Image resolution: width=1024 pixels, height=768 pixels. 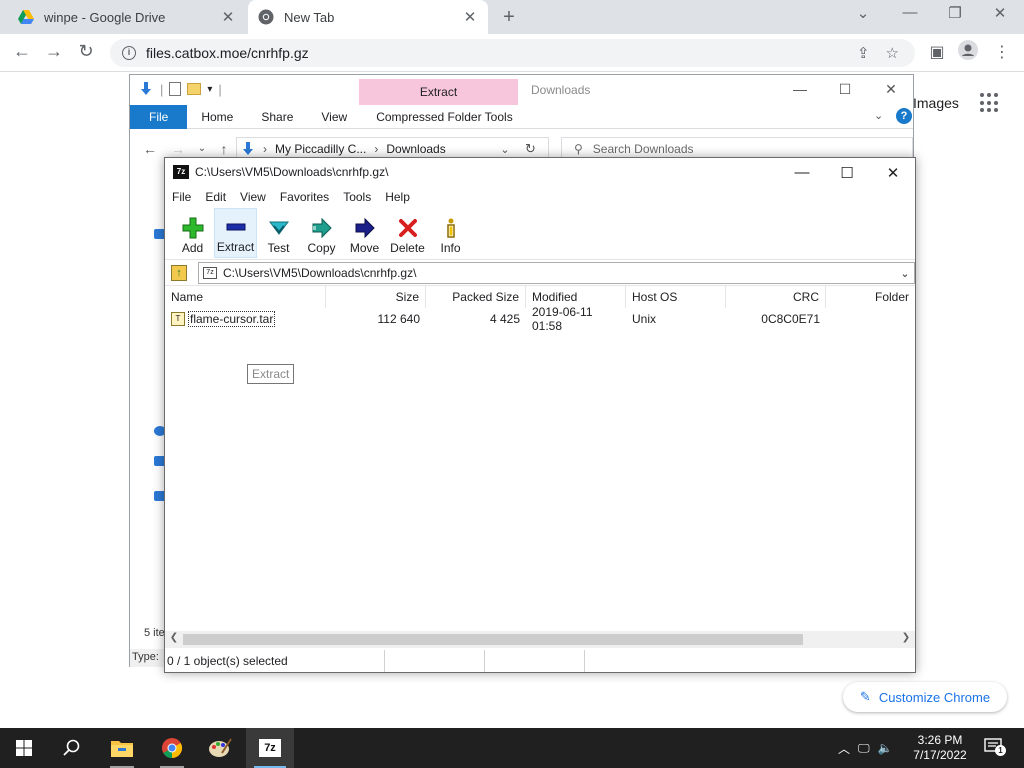 What do you see at coordinates (408, 228) in the screenshot?
I see `delete-icon` at bounding box center [408, 228].